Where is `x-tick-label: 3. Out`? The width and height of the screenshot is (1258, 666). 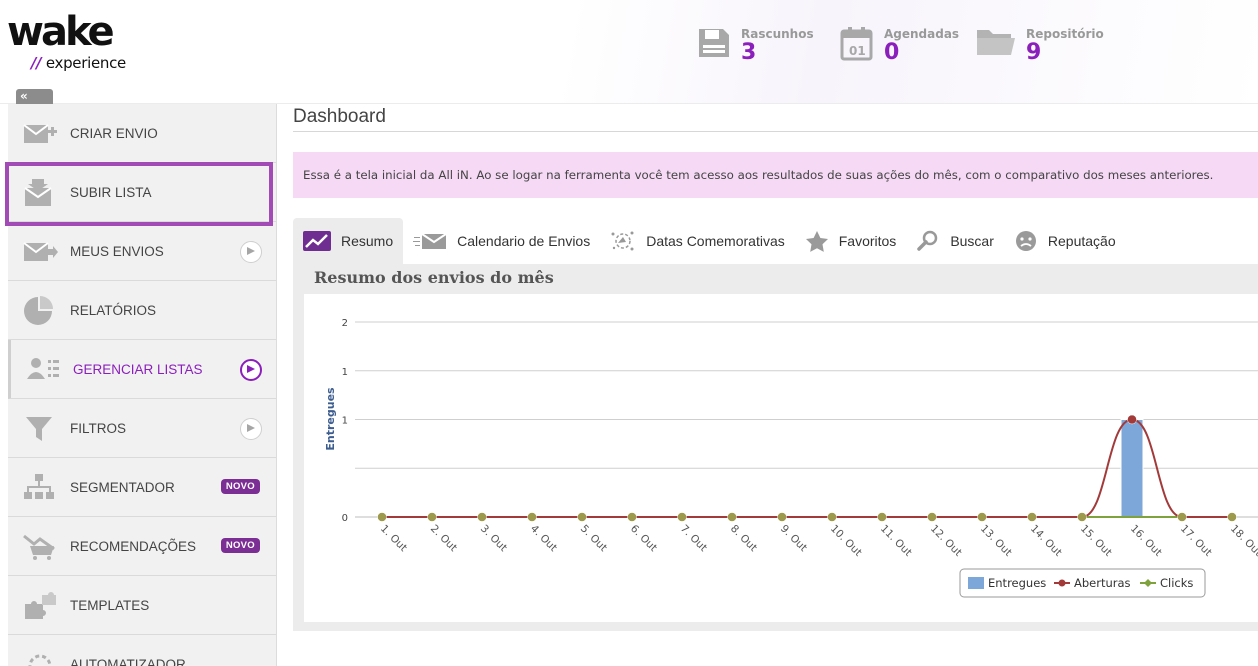
x-tick-label: 3. Out is located at coordinates (493, 538).